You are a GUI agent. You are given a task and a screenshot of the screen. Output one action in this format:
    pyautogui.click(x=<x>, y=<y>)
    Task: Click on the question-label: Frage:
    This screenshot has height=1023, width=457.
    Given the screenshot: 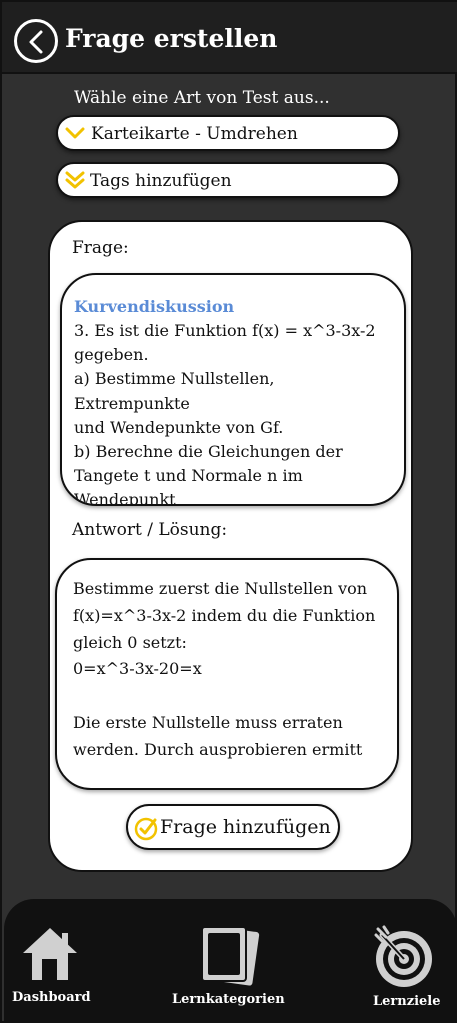 What is the action you would take?
    pyautogui.click(x=100, y=248)
    